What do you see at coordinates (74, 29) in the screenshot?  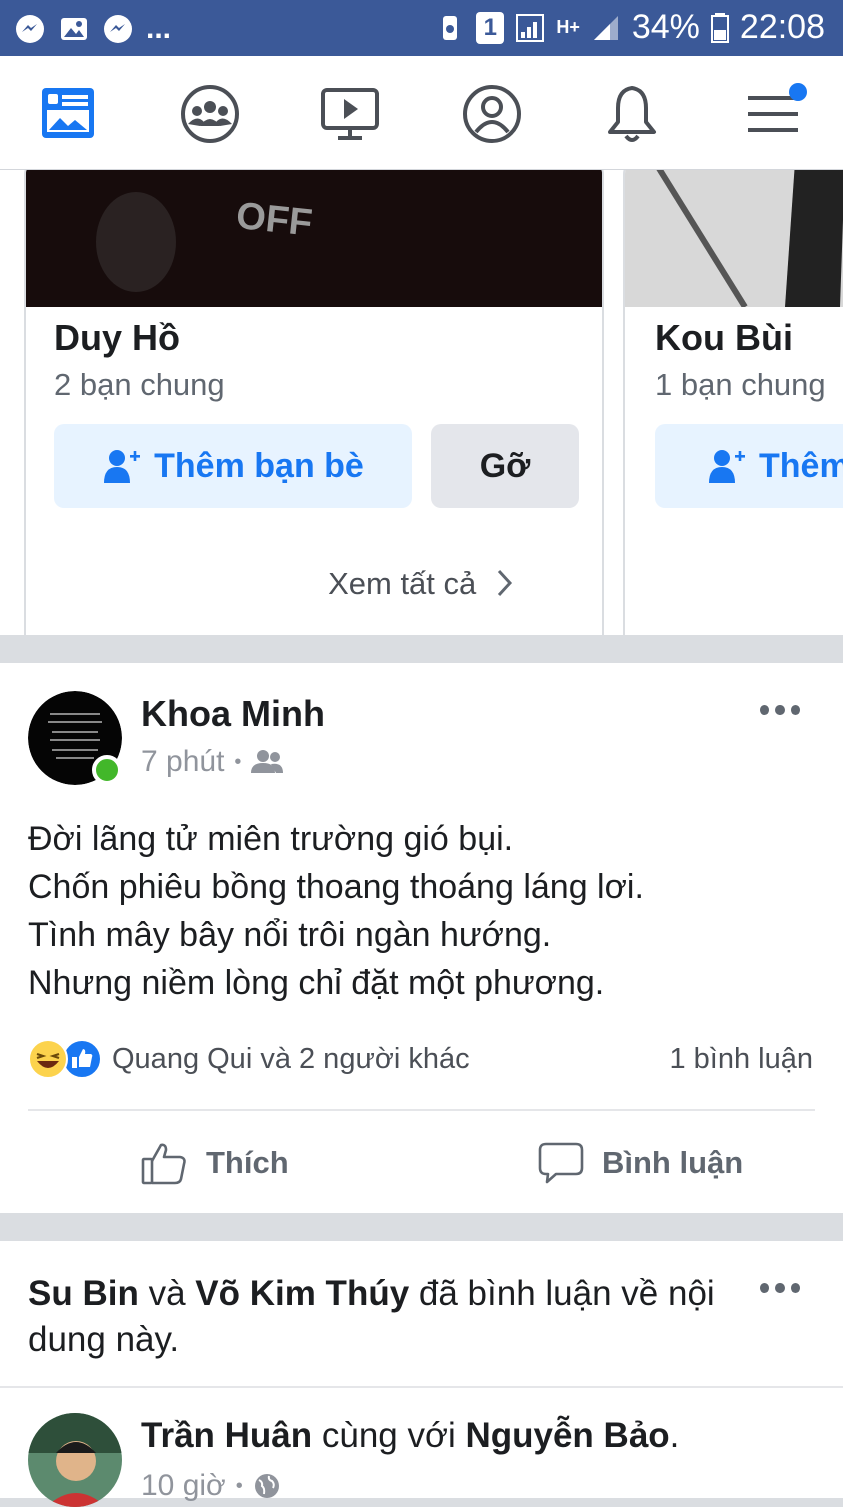 I see `gallery-icon` at bounding box center [74, 29].